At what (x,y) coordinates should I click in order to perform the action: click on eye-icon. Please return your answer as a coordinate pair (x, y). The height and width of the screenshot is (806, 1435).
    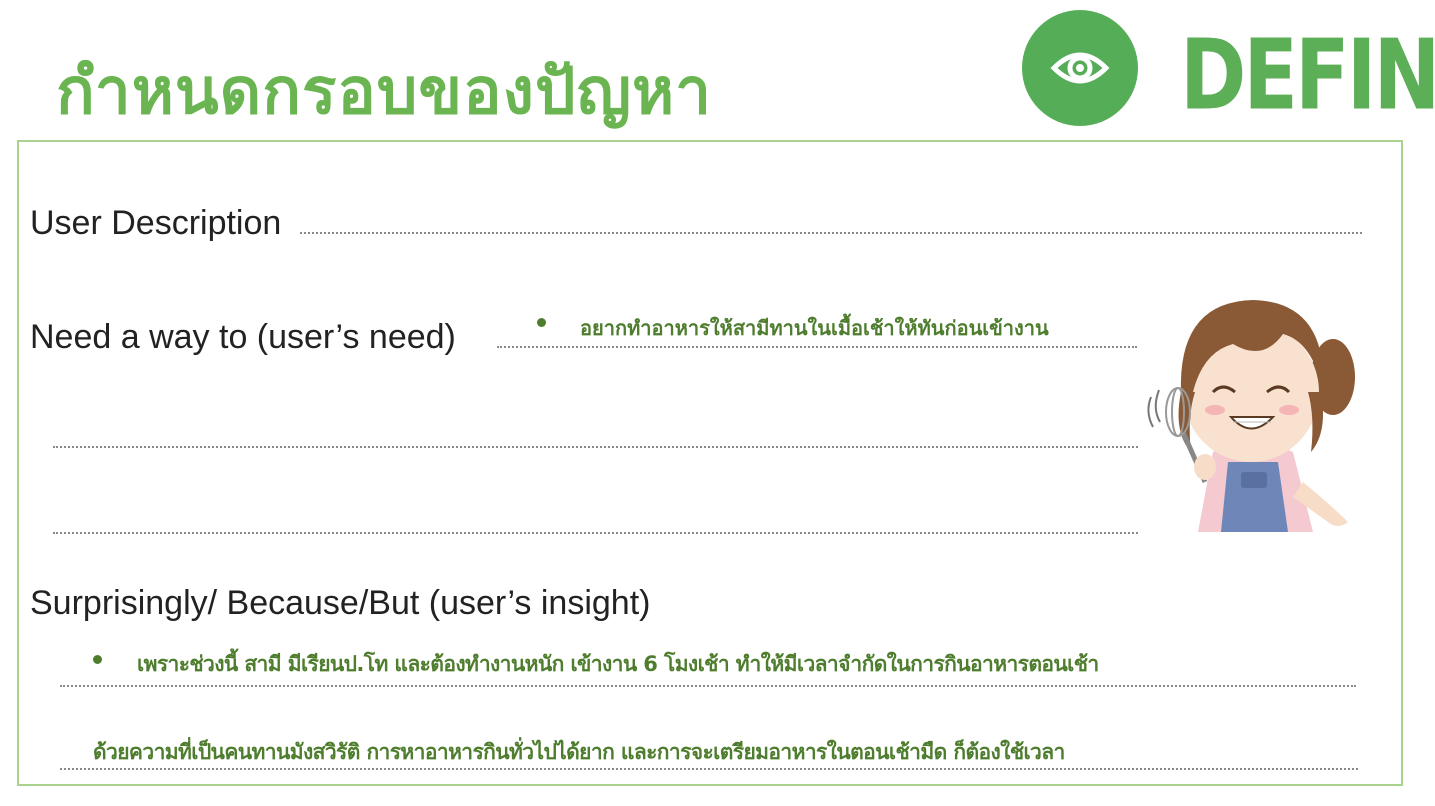
    Looking at the image, I should click on (1080, 68).